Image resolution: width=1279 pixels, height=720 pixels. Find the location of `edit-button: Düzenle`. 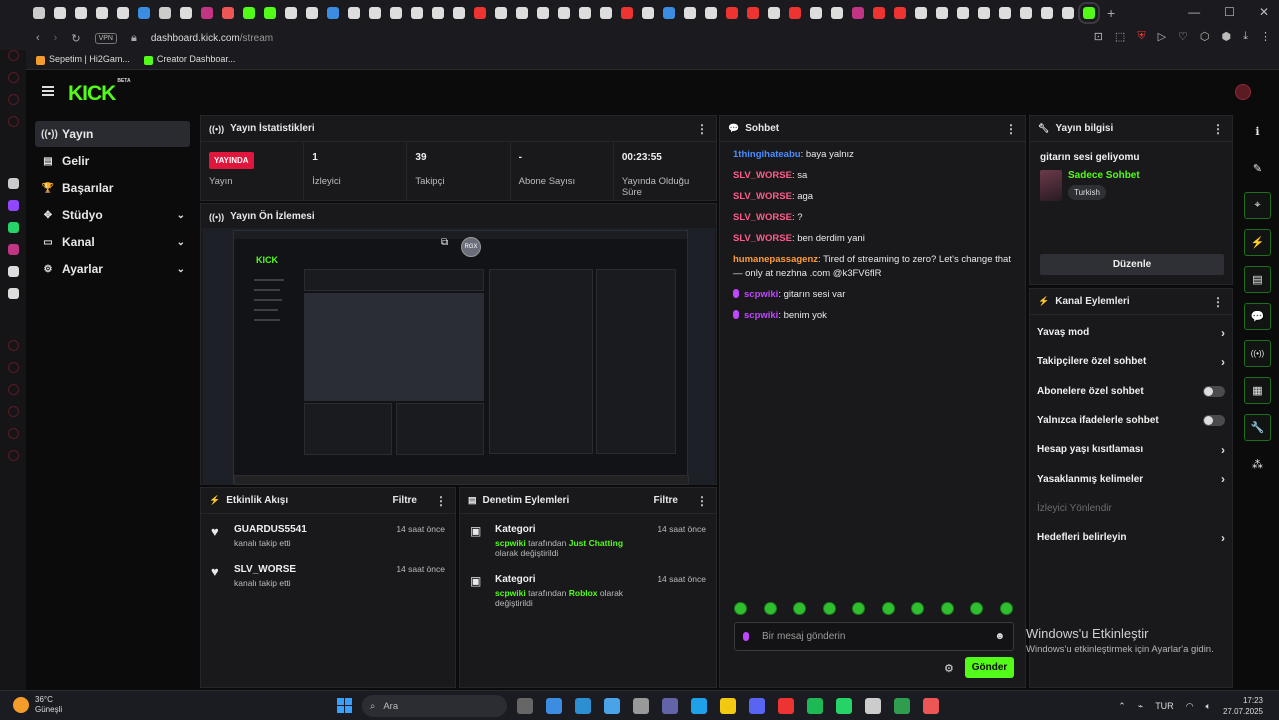

edit-button: Düzenle is located at coordinates (1132, 264).